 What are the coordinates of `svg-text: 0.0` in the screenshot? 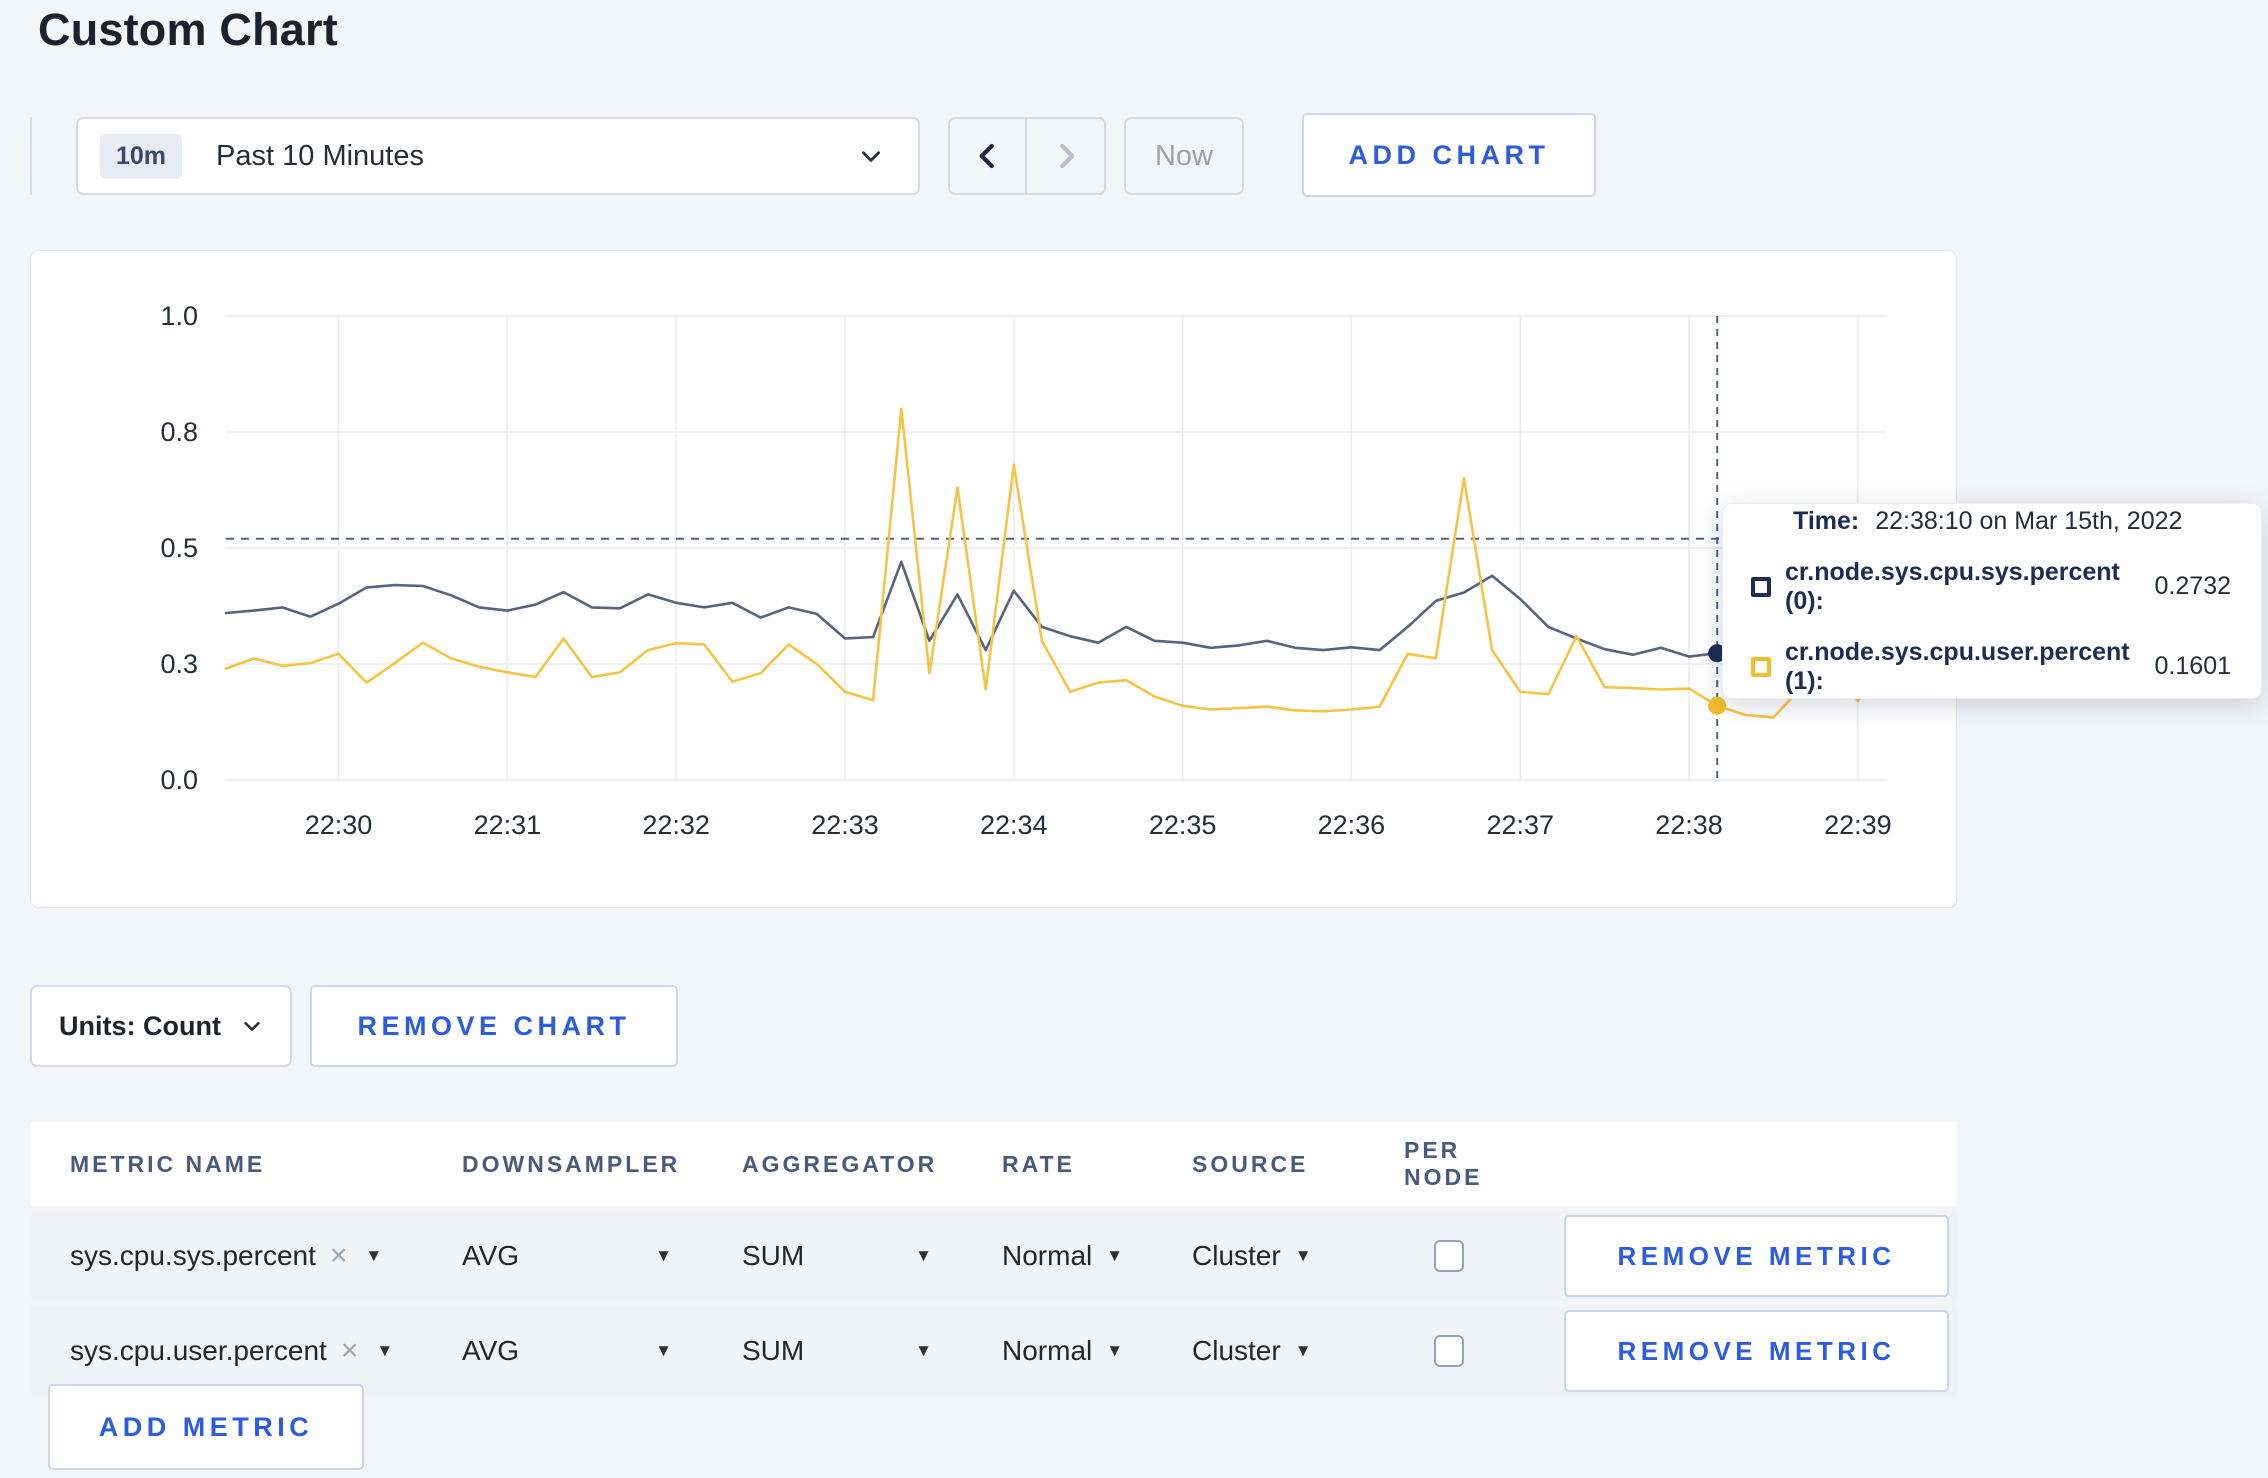 It's located at (179, 780).